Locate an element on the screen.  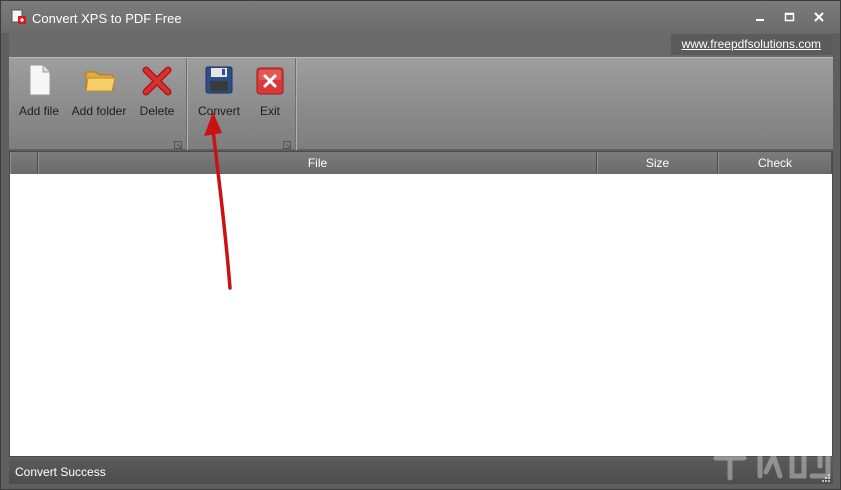
minimize-button is located at coordinates (760, 17).